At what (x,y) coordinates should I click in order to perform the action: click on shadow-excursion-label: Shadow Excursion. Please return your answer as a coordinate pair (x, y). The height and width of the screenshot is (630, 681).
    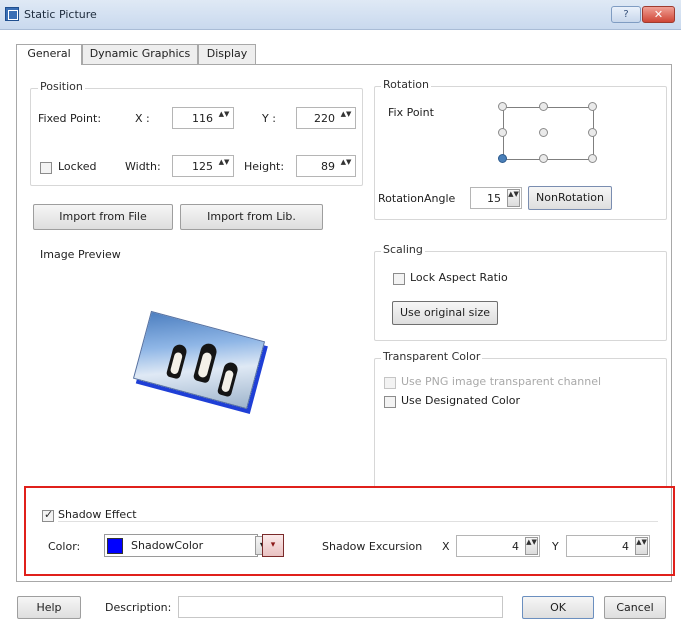
    Looking at the image, I should click on (372, 546).